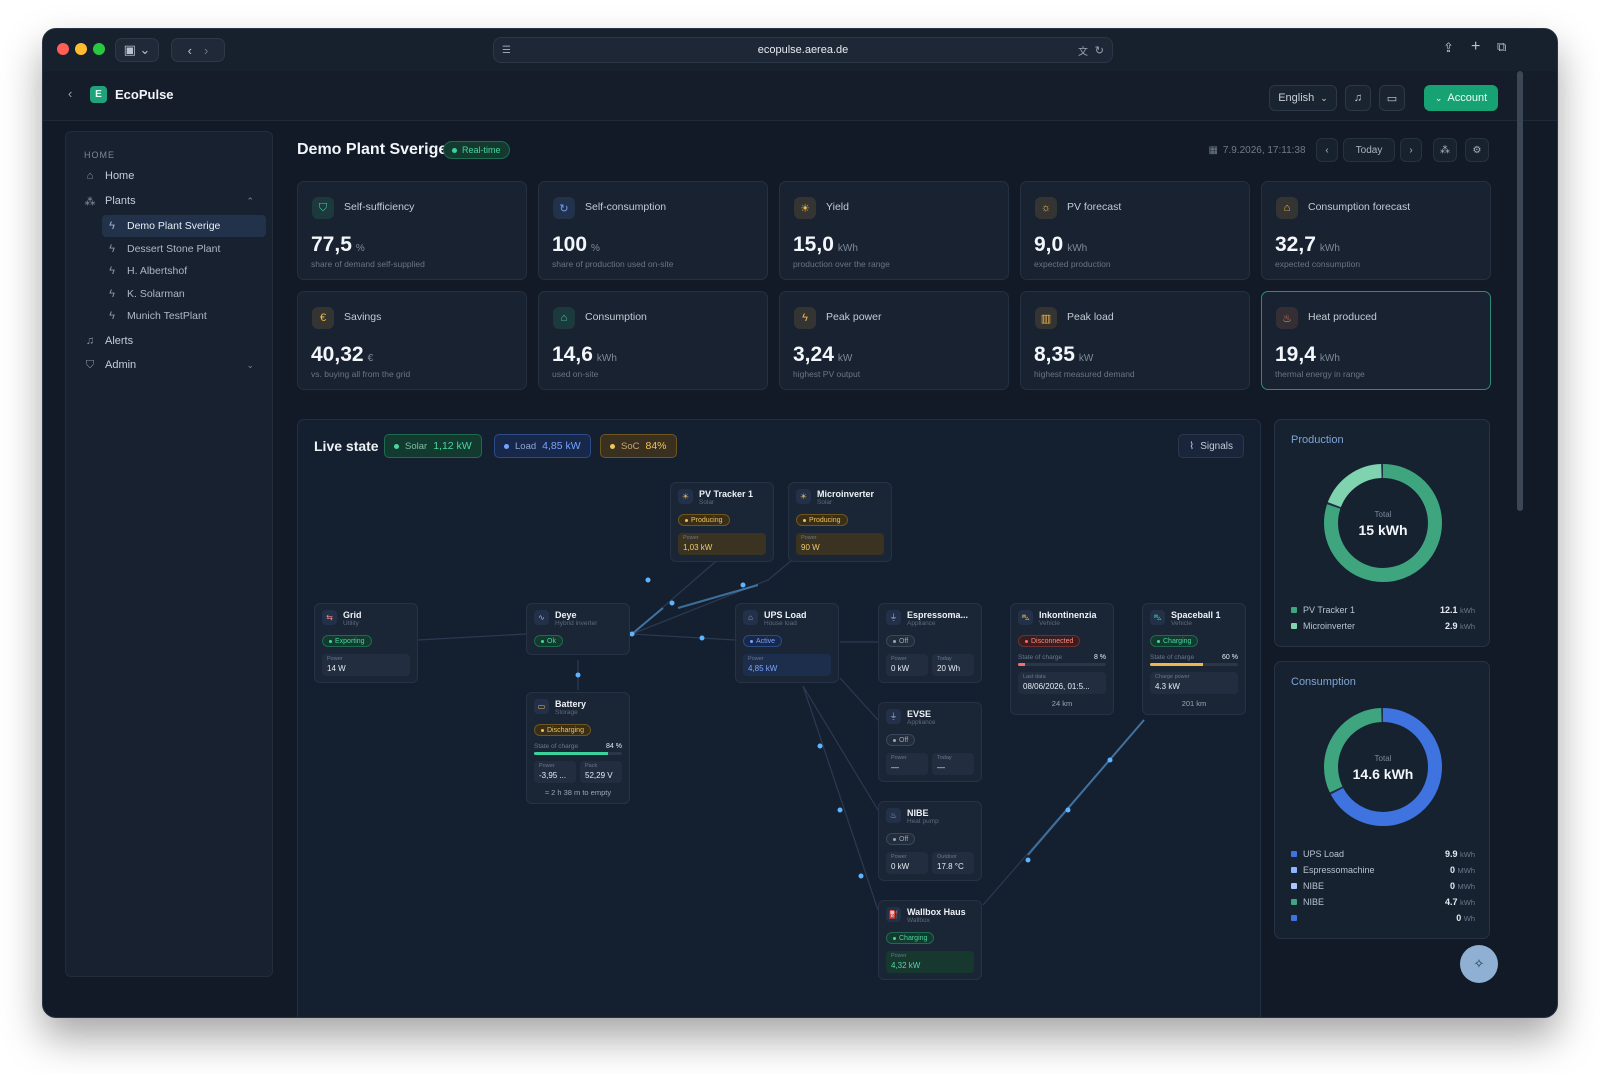 The height and width of the screenshot is (1074, 1600). What do you see at coordinates (894, 230) in the screenshot?
I see `kpi-card: ☀ Yield 15,0 kWh production over the range` at bounding box center [894, 230].